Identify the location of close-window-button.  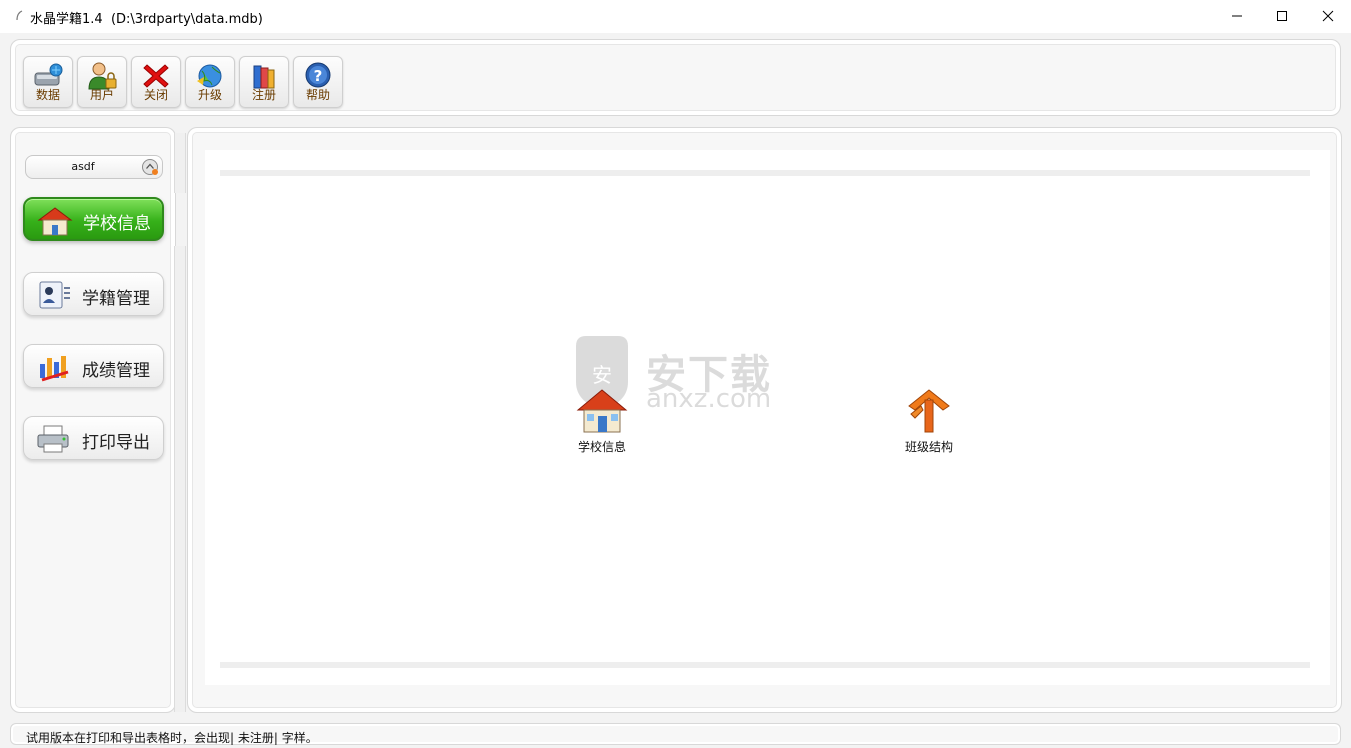
(1328, 16).